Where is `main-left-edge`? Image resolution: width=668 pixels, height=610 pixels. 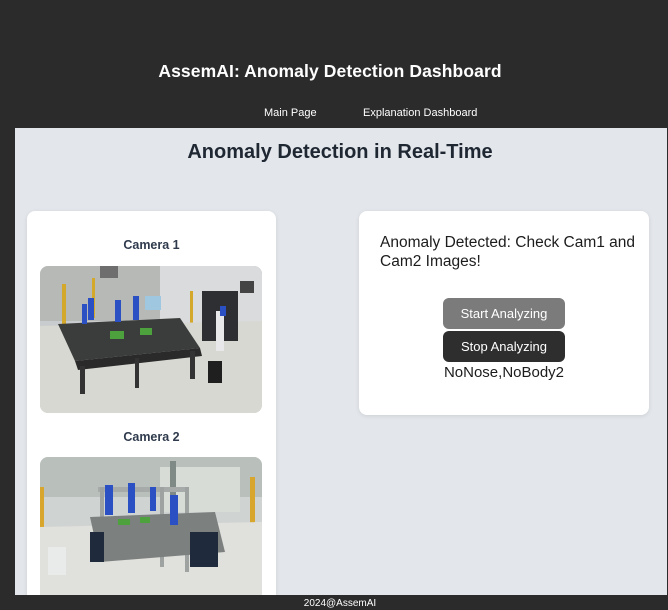
main-left-edge is located at coordinates (7, 361).